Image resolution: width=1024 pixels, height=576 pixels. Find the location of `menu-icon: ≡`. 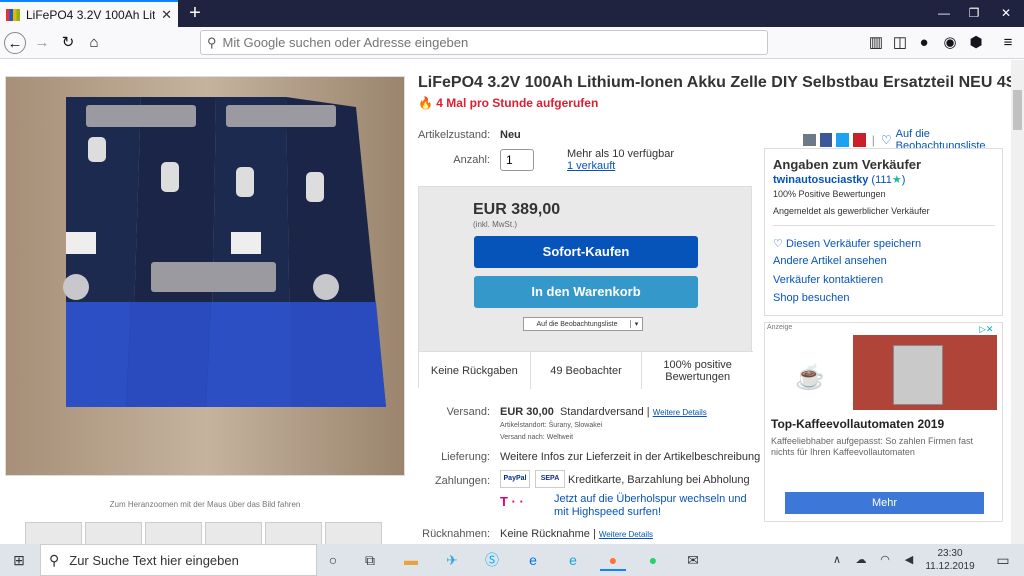

menu-icon: ≡ is located at coordinates (1008, 43).